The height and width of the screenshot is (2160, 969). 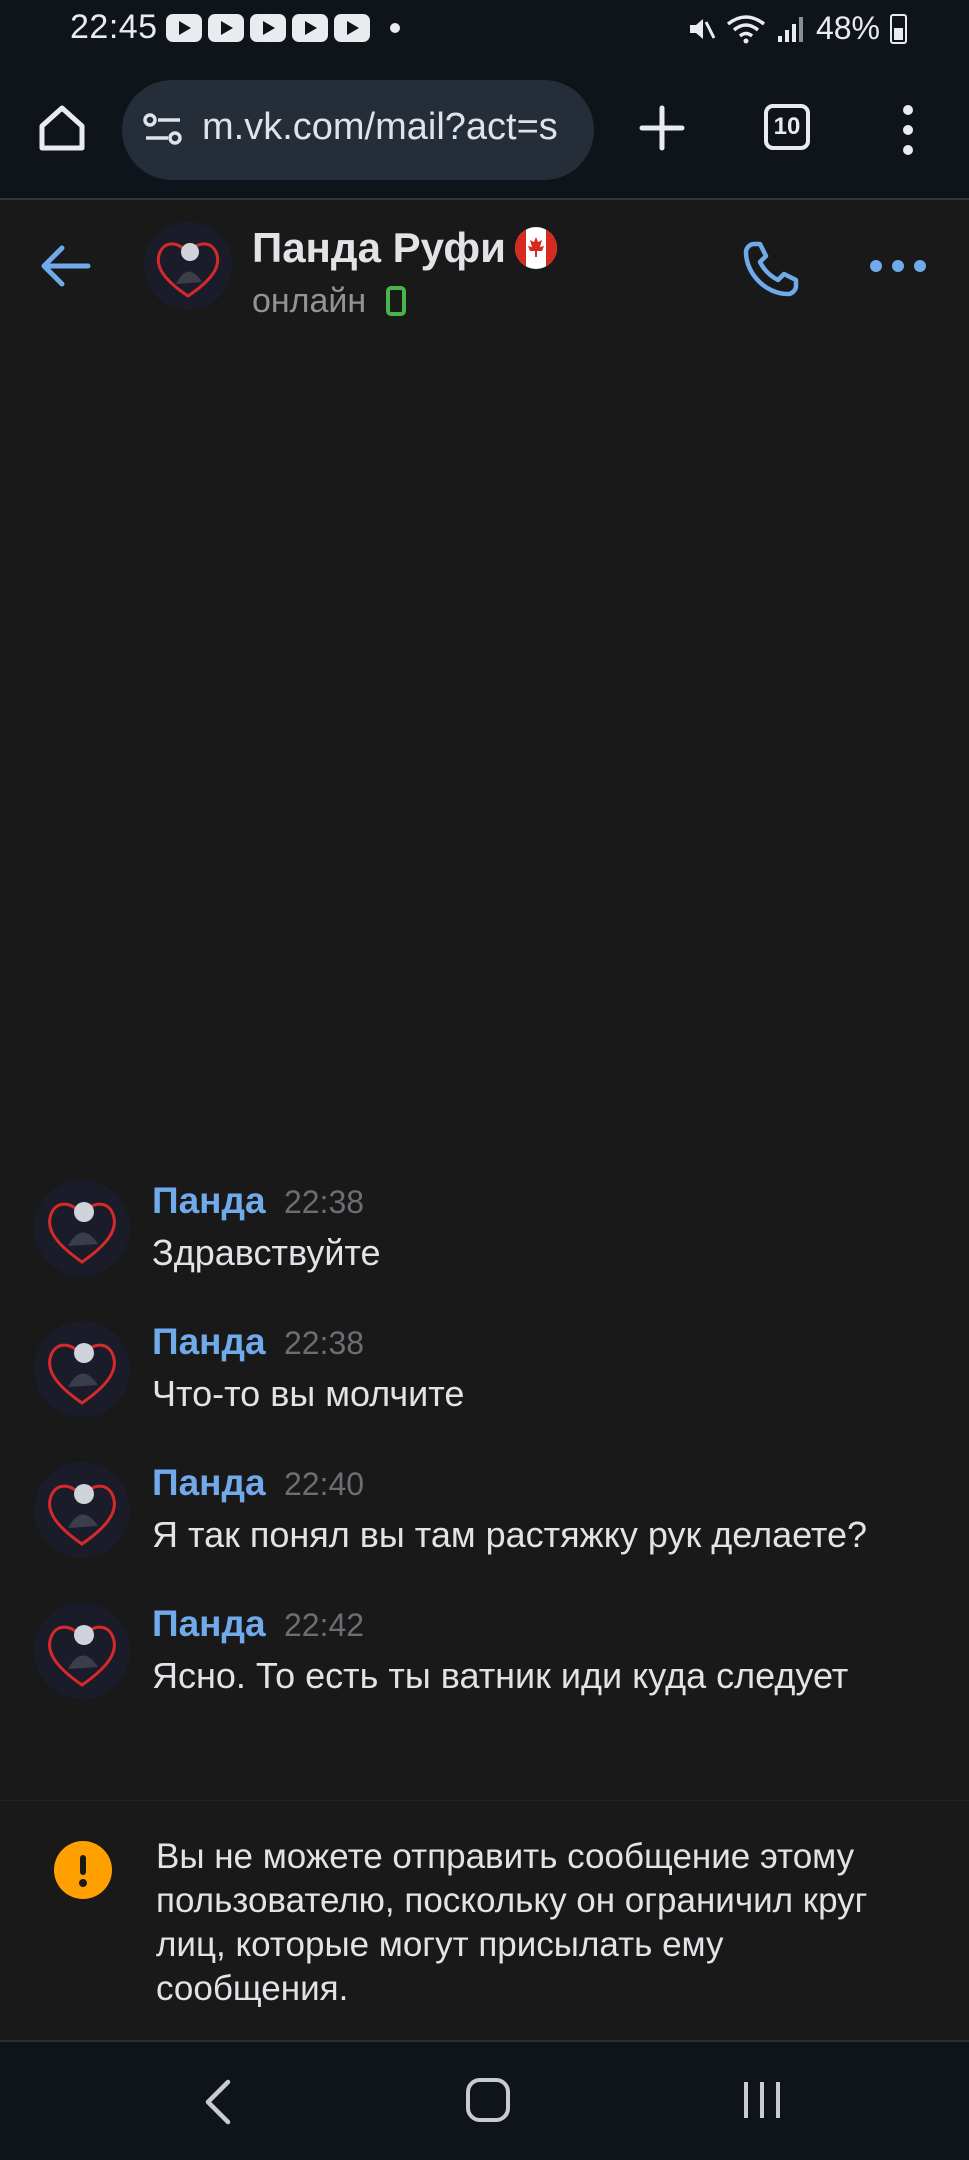 What do you see at coordinates (771, 269) in the screenshot?
I see `phone-icon` at bounding box center [771, 269].